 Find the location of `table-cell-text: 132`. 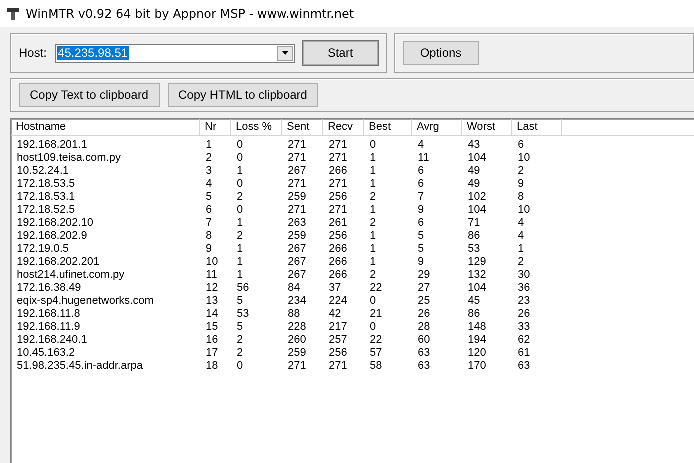

table-cell-text: 132 is located at coordinates (477, 274).